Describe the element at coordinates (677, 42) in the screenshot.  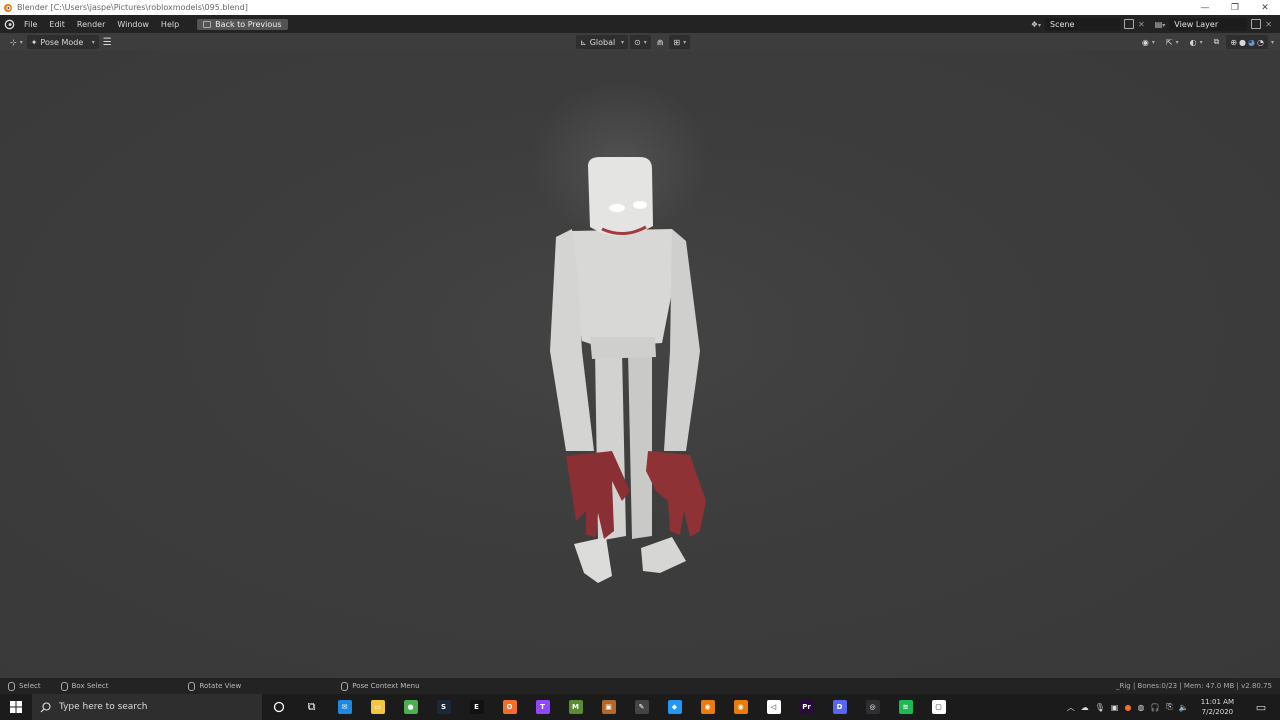
I see `snap-target-icon: ⊞` at that location.